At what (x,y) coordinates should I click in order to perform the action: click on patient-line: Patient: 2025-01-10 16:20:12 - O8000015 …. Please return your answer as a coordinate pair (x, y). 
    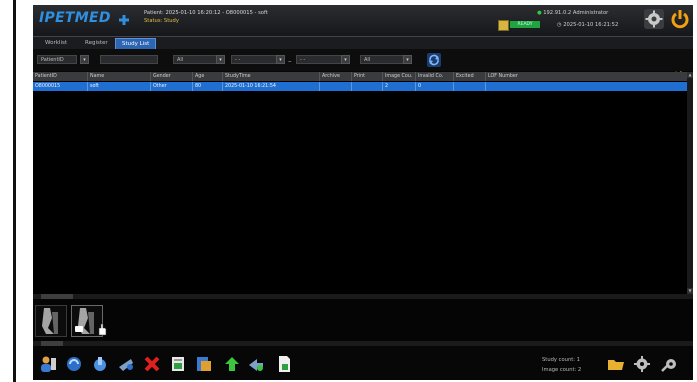
    Looking at the image, I should click on (206, 13).